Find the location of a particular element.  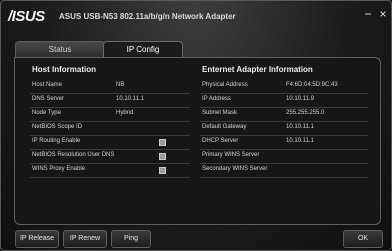

ip-routing-label: IP Routing Enable is located at coordinates (56, 141).